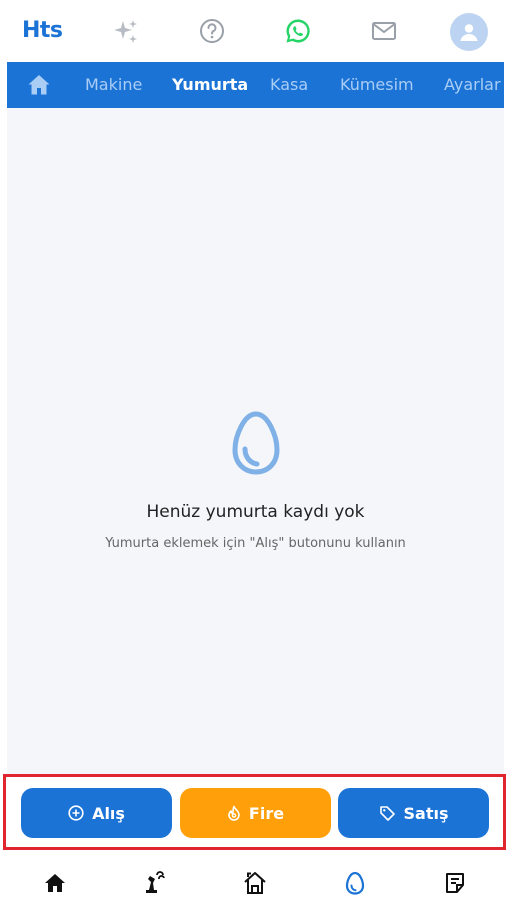 The image size is (510, 915). I want to click on tab-makine: Makine, so click(113, 84).